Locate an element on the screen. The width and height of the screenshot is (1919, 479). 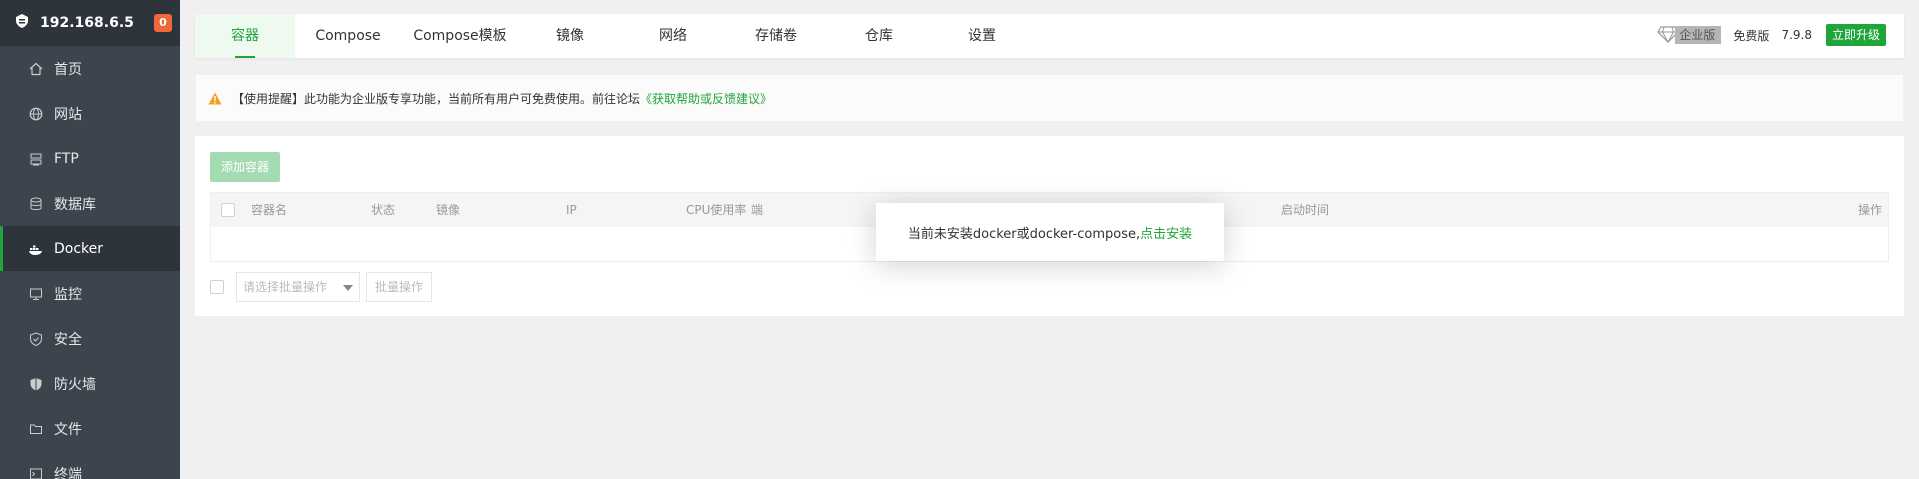
batch-checkbox is located at coordinates (217, 287).